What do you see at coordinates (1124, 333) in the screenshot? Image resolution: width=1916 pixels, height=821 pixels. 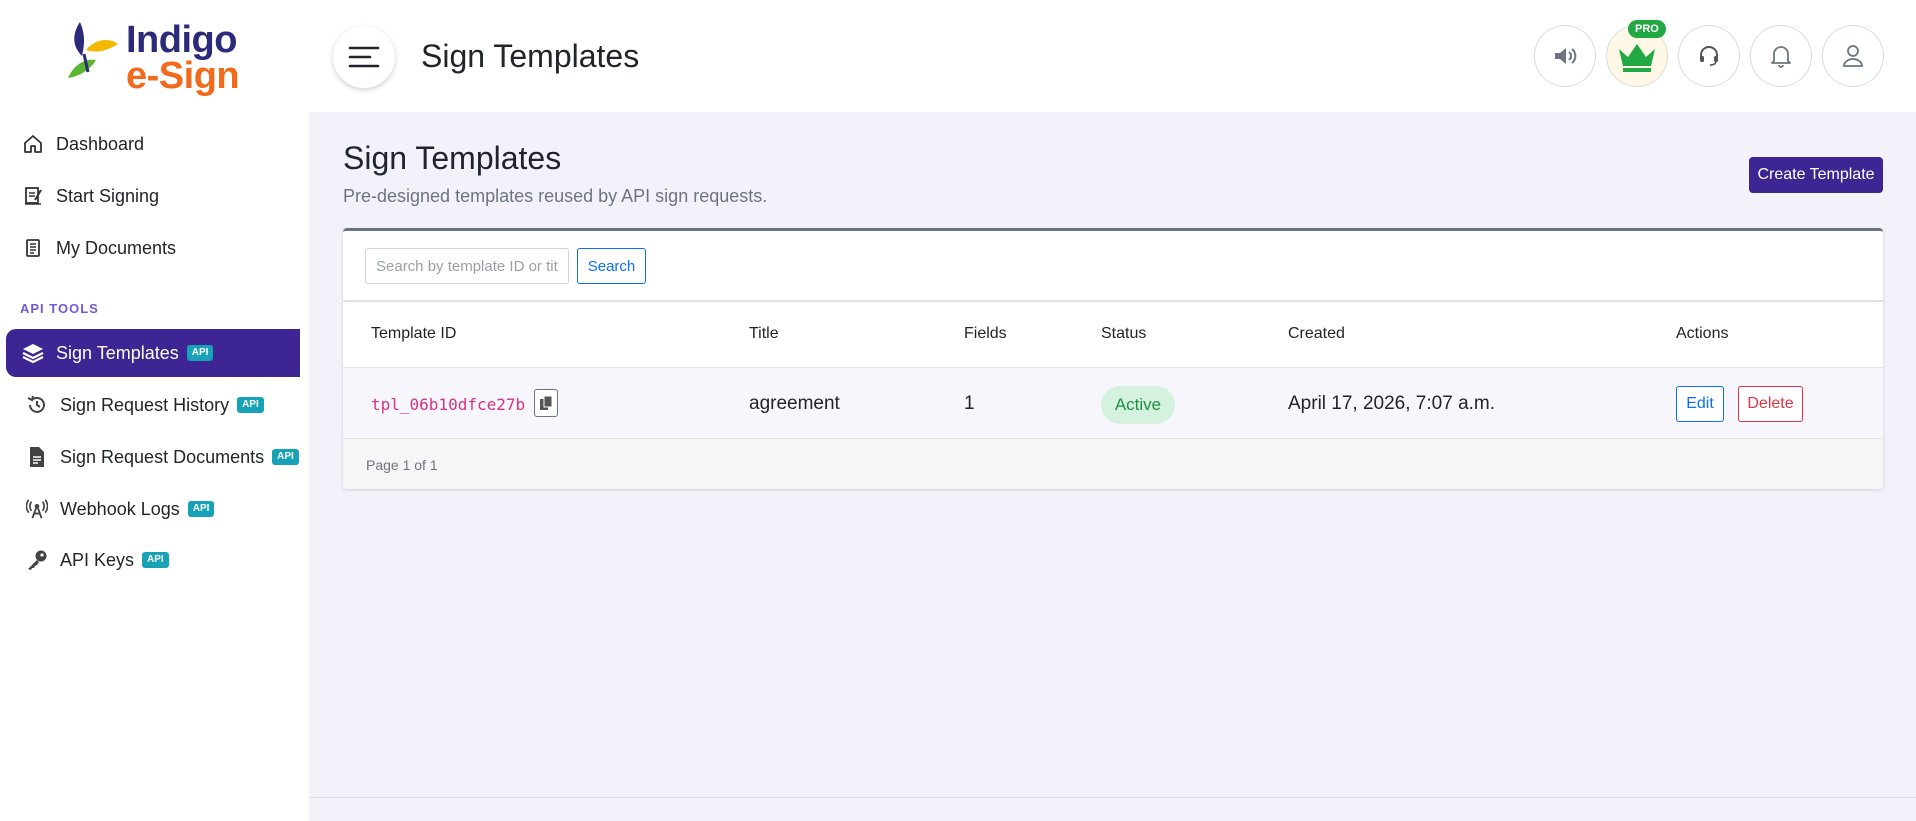 I see `column-header-status: Status` at bounding box center [1124, 333].